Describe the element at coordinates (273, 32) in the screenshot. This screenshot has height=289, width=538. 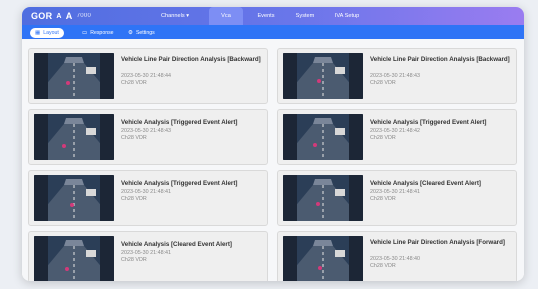
I see `sub-navigation-bar: ▦ Layout ▭ Response ⚙ Settings` at that location.